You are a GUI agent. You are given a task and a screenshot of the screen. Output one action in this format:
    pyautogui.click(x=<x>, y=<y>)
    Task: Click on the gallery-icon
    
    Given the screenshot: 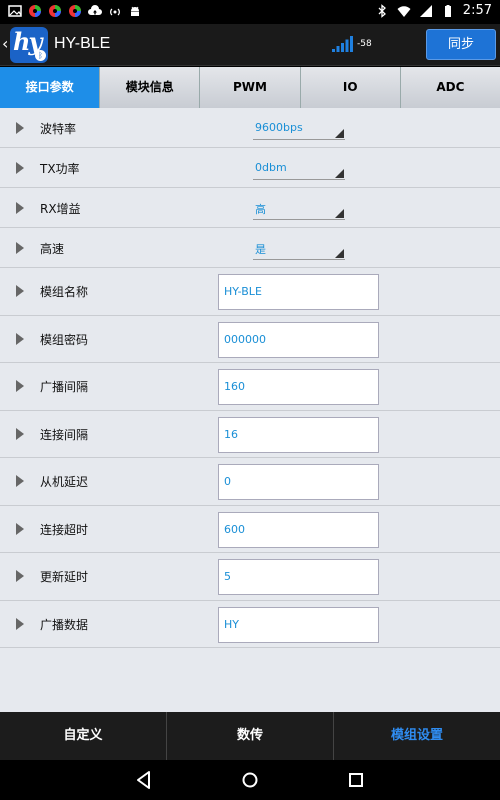 What is the action you would take?
    pyautogui.click(x=15, y=11)
    